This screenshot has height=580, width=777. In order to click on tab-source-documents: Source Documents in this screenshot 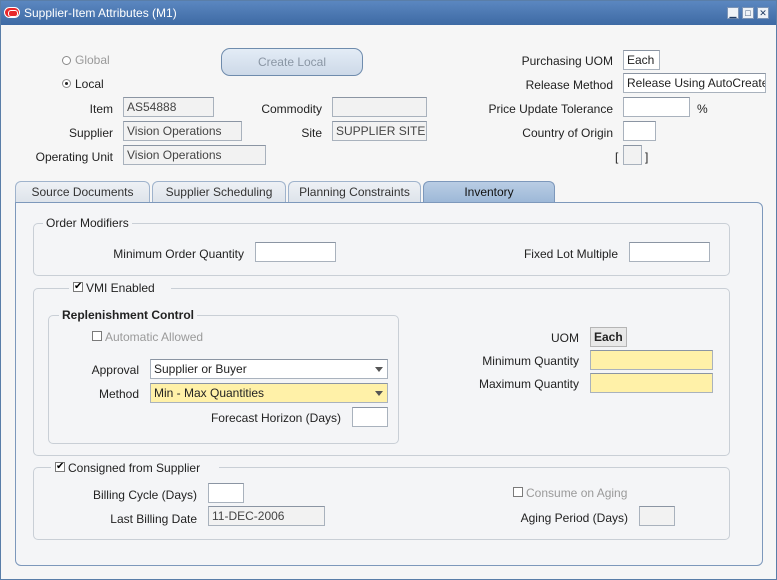, I will do `click(82, 192)`.